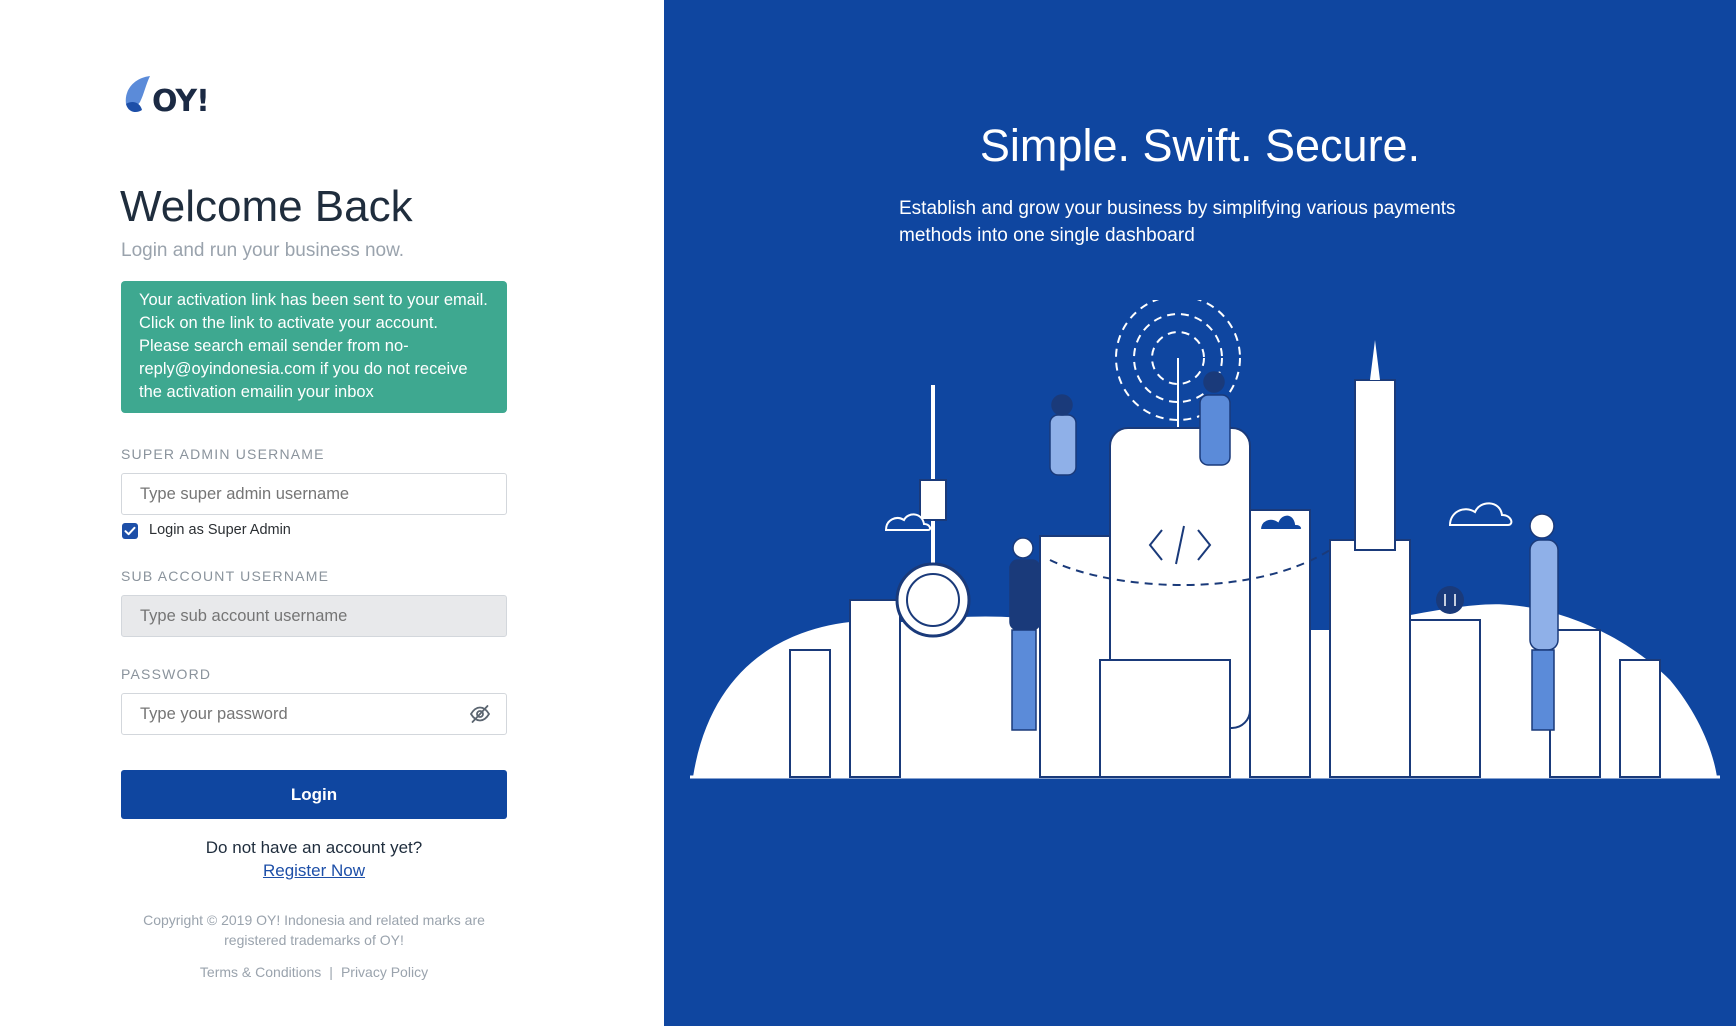 The height and width of the screenshot is (1026, 1736). I want to click on login-button: Login, so click(314, 794).